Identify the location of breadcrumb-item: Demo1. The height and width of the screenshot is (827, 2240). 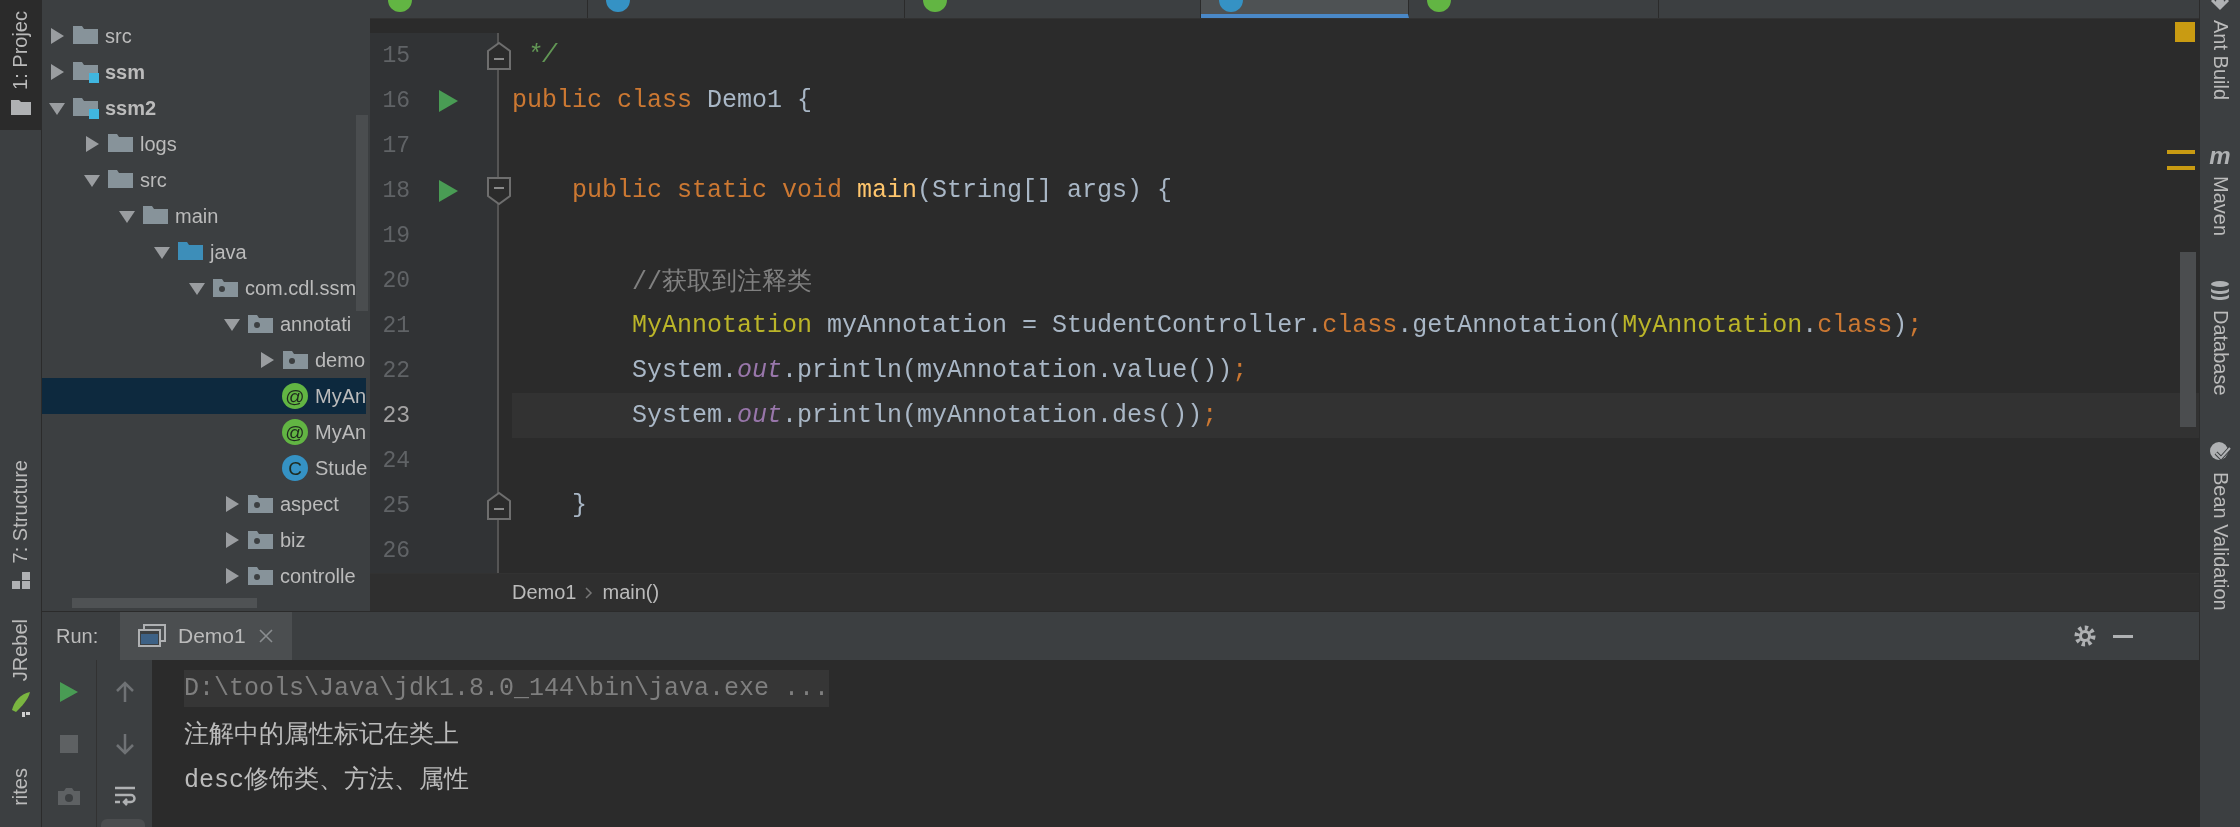
(544, 593).